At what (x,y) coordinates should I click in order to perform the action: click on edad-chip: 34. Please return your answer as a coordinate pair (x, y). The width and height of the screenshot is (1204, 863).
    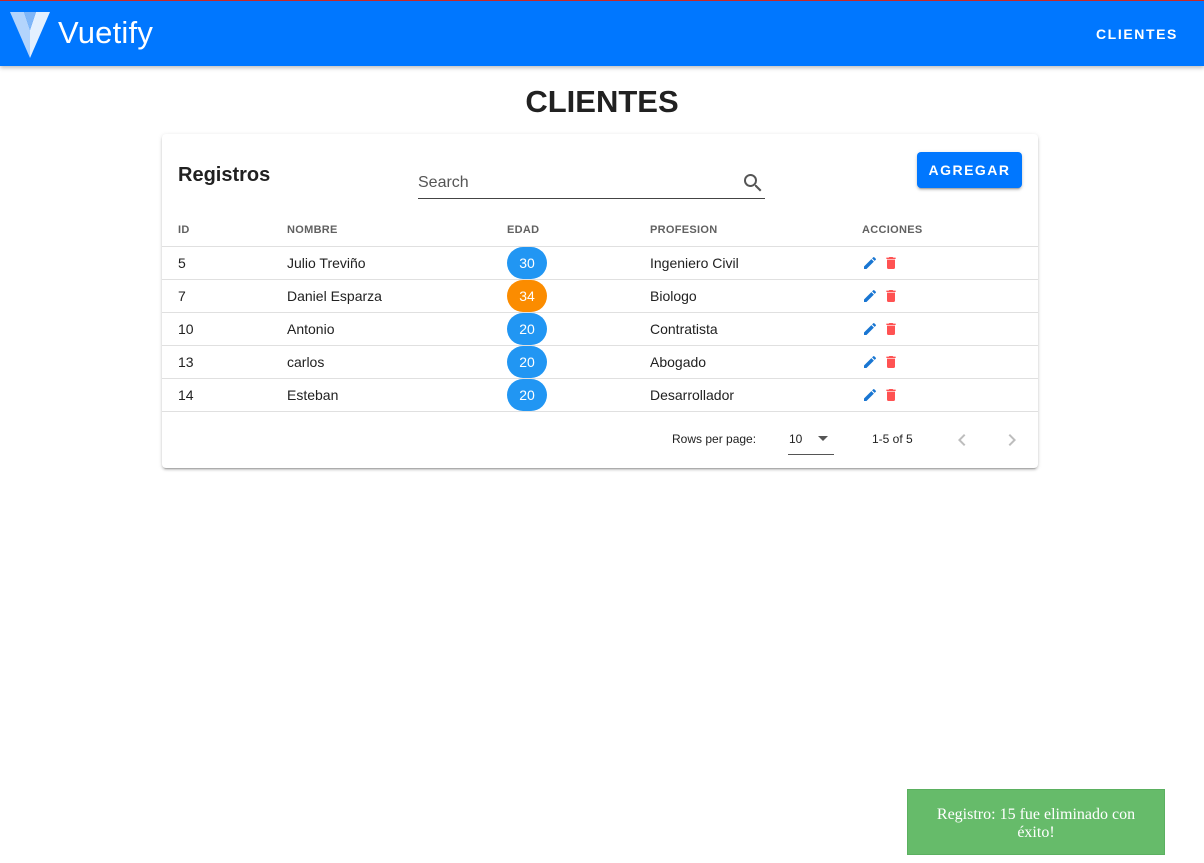
    Looking at the image, I should click on (527, 295).